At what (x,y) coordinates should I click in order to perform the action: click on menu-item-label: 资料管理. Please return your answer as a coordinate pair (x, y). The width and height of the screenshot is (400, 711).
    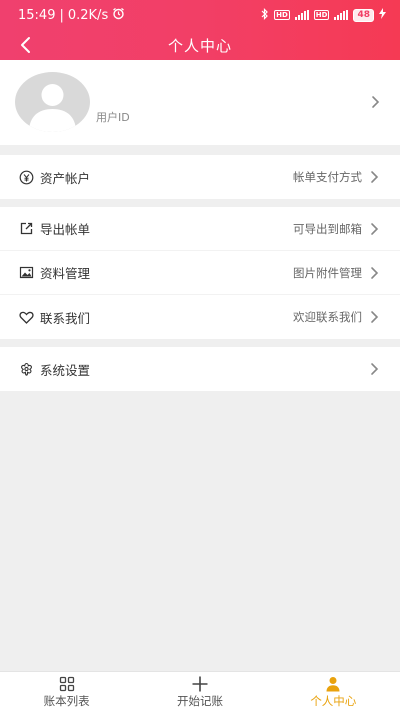
    Looking at the image, I should click on (65, 273).